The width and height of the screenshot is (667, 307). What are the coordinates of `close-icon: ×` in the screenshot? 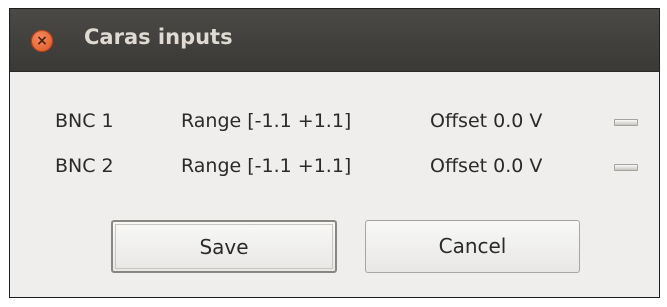 It's located at (42, 41).